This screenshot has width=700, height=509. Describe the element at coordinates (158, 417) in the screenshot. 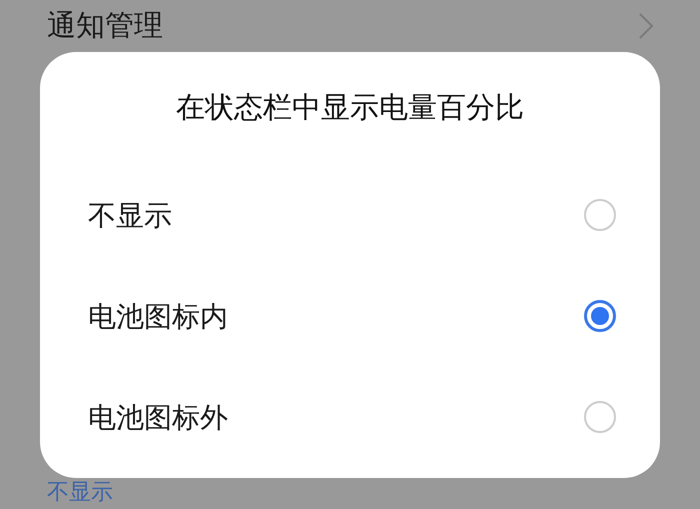

I see `option-label: 电池图标外` at that location.